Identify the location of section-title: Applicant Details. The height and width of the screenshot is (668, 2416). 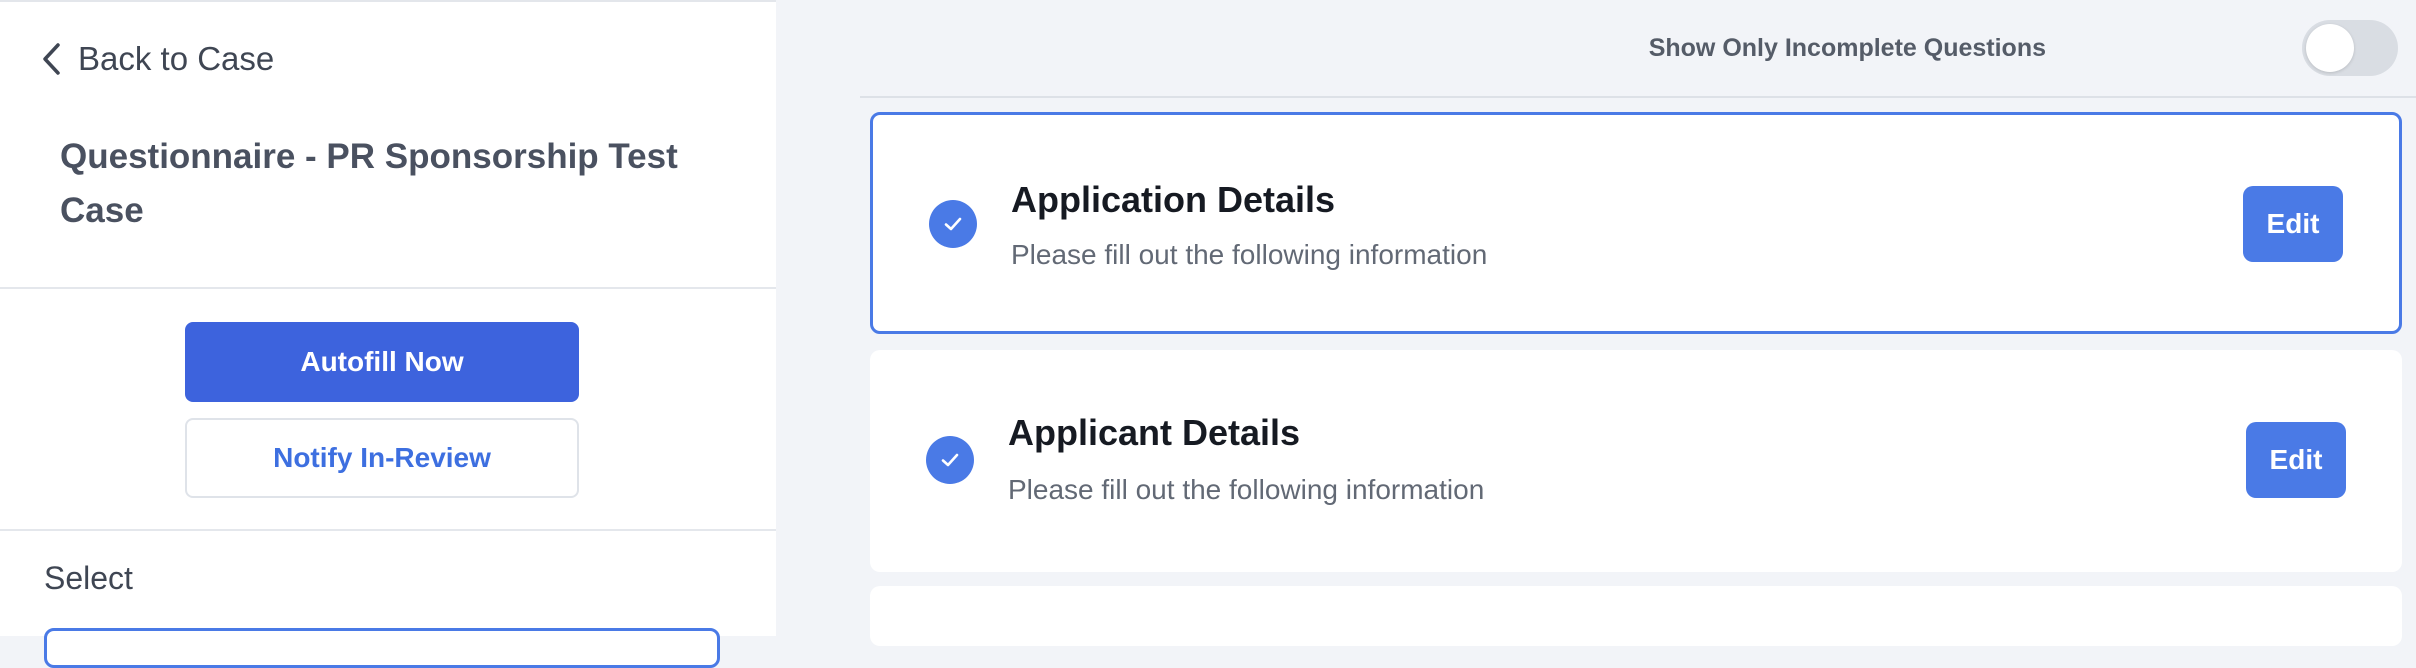
(1154, 432).